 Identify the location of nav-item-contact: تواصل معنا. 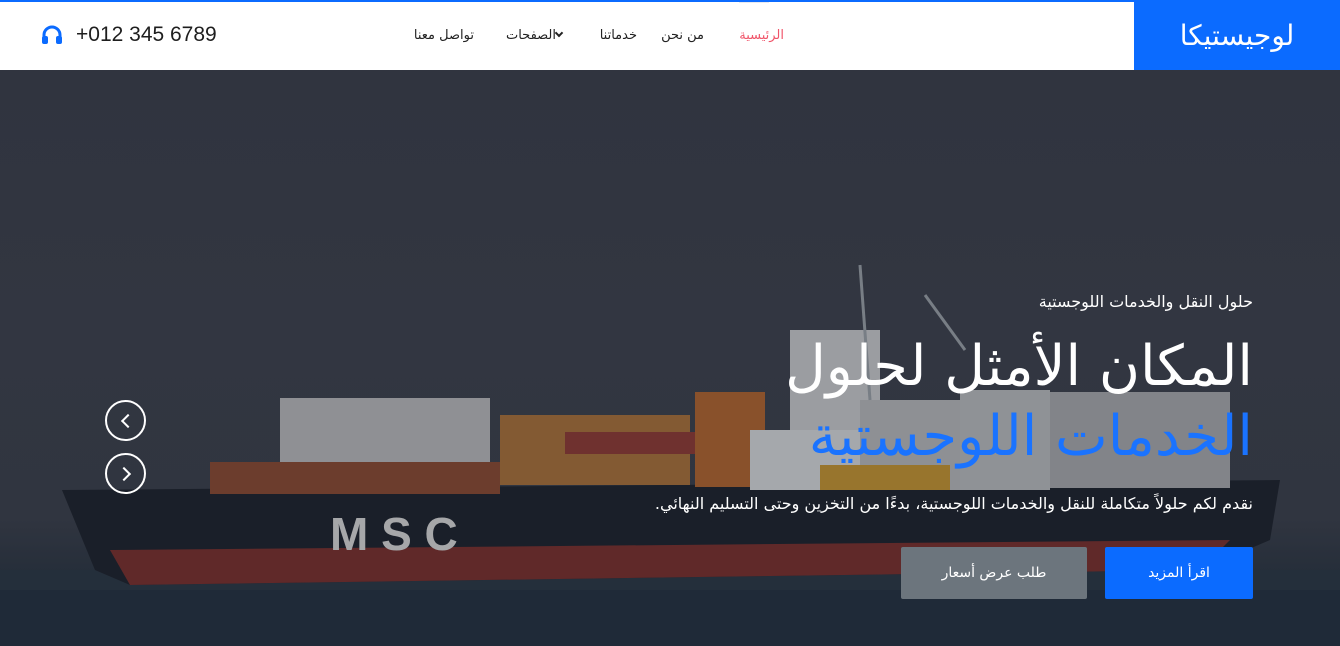
(444, 35).